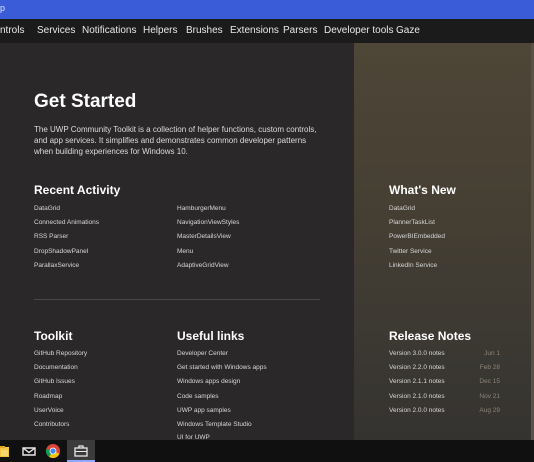 The width and height of the screenshot is (534, 462). What do you see at coordinates (56, 30) in the screenshot?
I see `nav-item-services: Services` at bounding box center [56, 30].